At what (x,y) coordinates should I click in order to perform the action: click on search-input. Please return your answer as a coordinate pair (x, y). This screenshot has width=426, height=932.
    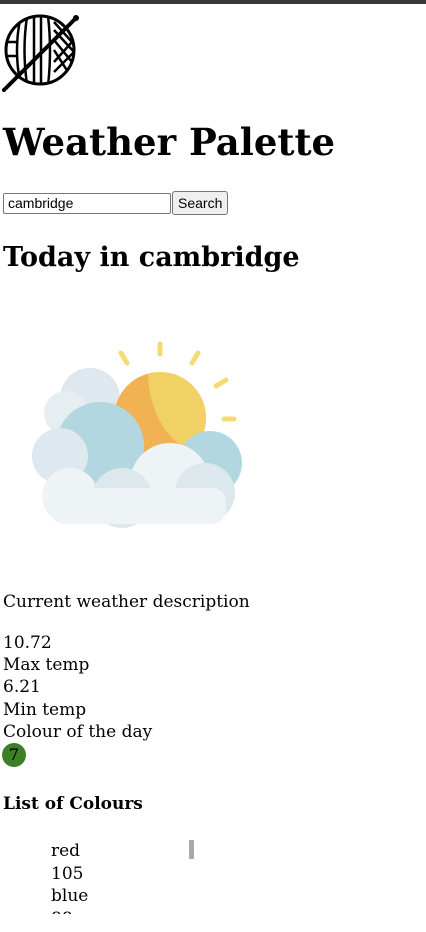
    Looking at the image, I should click on (87, 203).